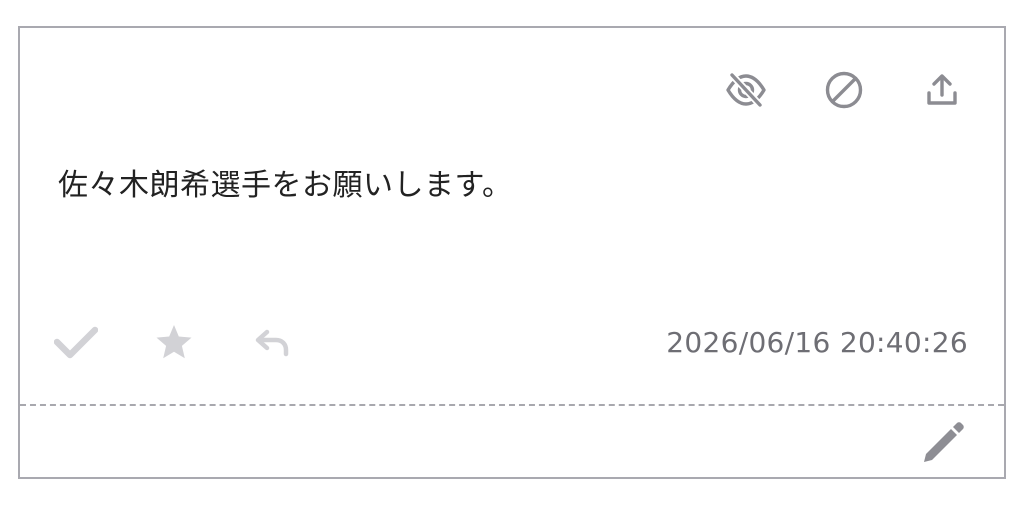 This screenshot has height=505, width=1024. I want to click on hide-button, so click(746, 90).